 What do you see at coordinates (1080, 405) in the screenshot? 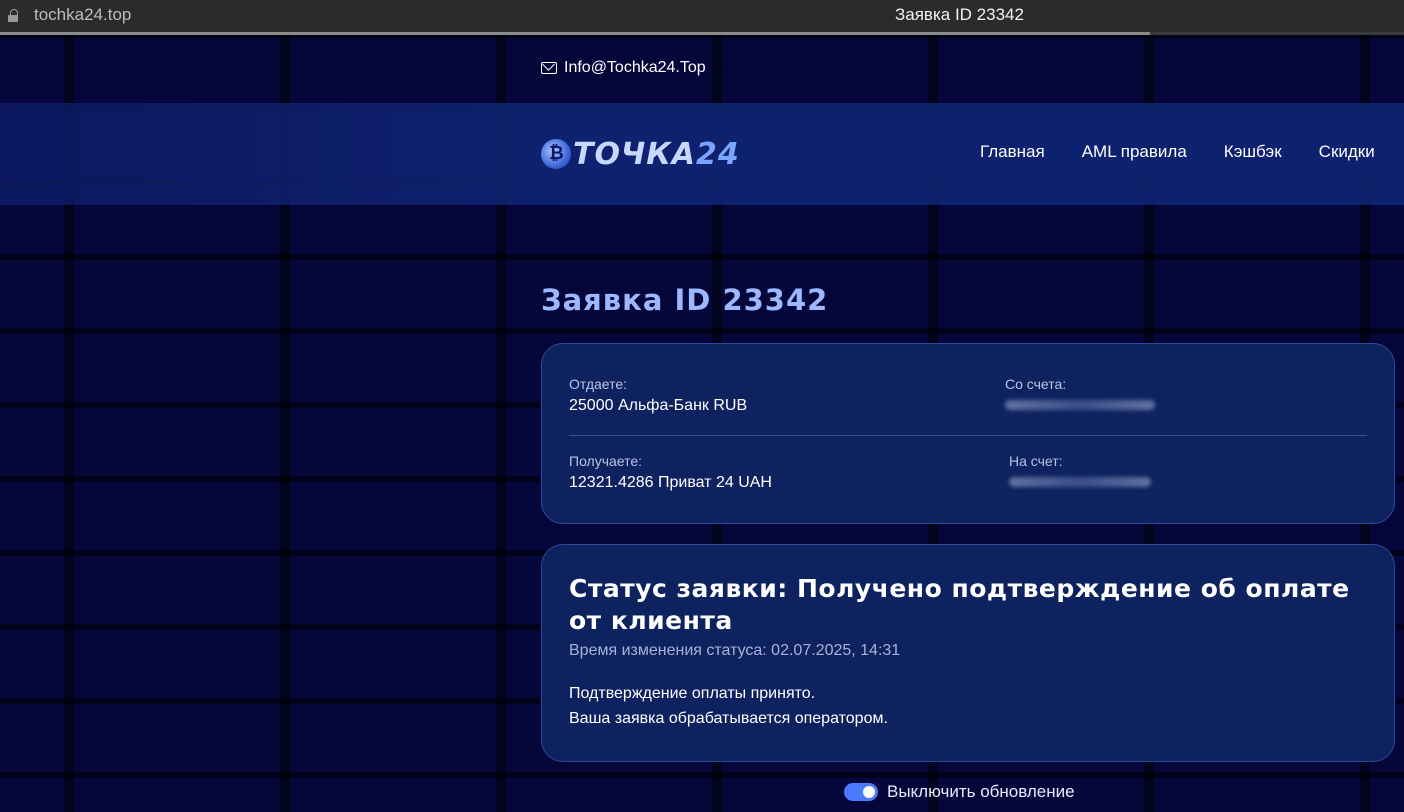
I see `from-account-value-hidden` at bounding box center [1080, 405].